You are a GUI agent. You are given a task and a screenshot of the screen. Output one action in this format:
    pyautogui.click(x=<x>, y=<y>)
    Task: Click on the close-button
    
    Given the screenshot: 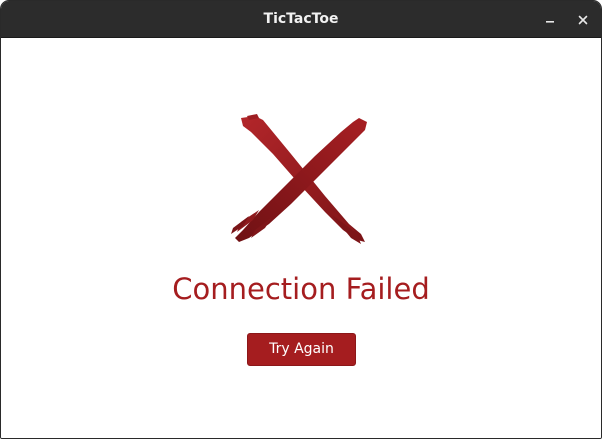 What is the action you would take?
    pyautogui.click(x=583, y=20)
    